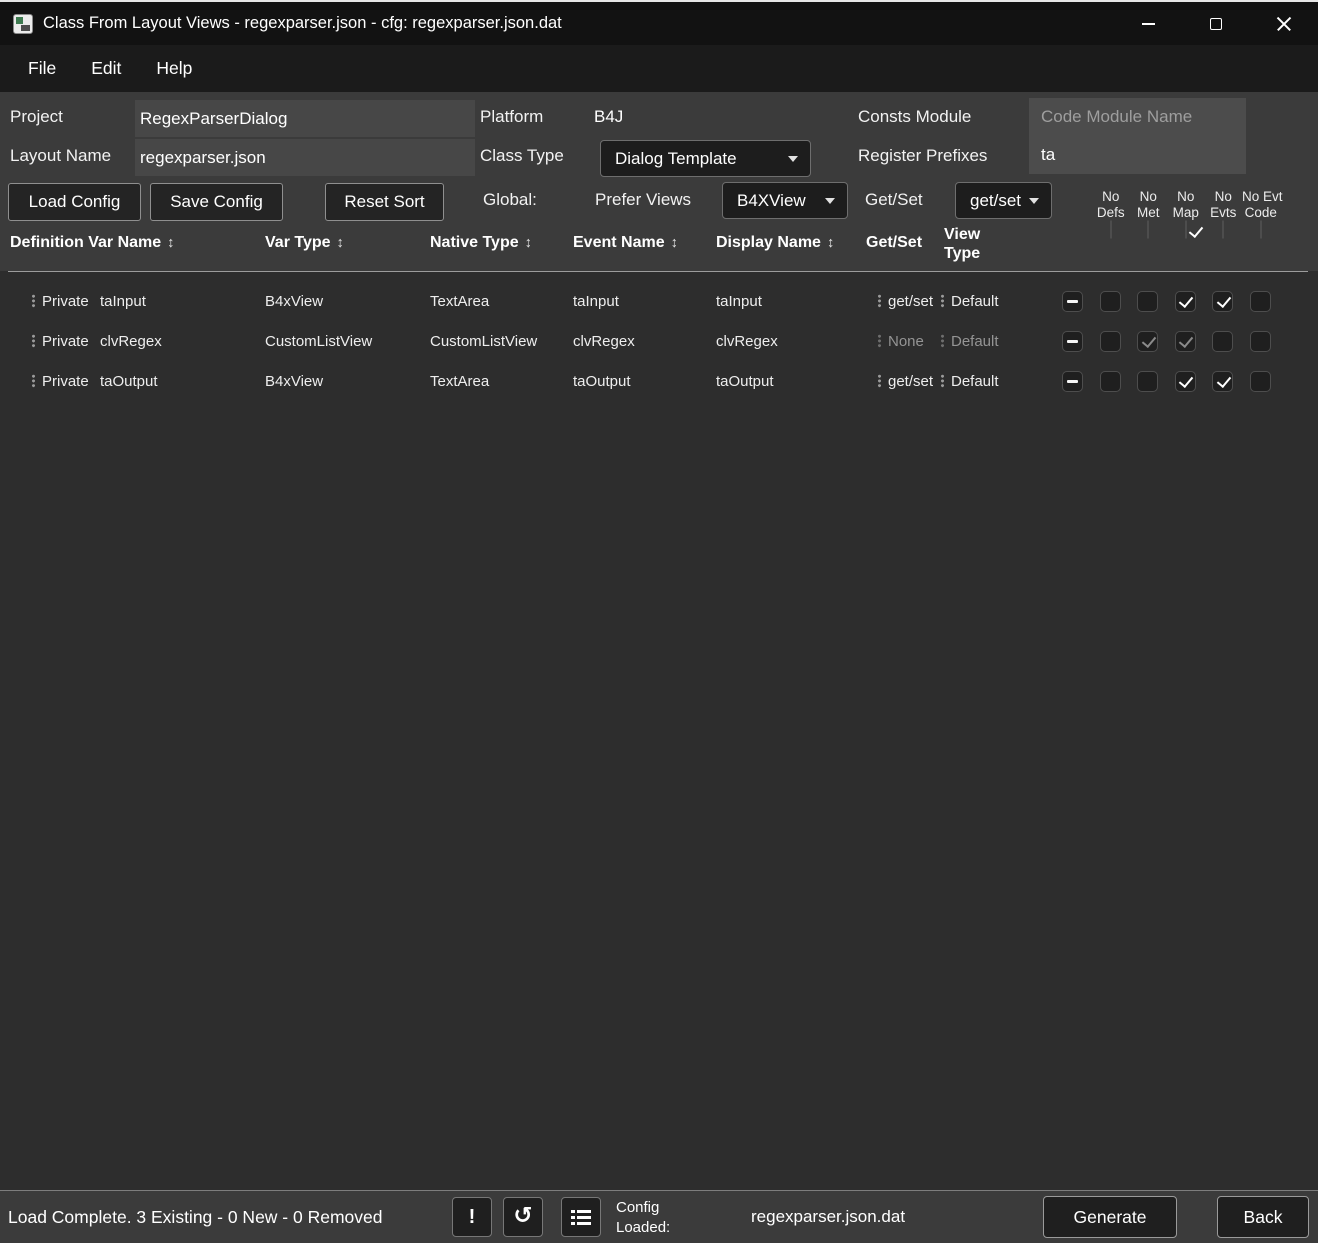 This screenshot has width=1318, height=1243. What do you see at coordinates (1148, 23) in the screenshot?
I see `minimize-button` at bounding box center [1148, 23].